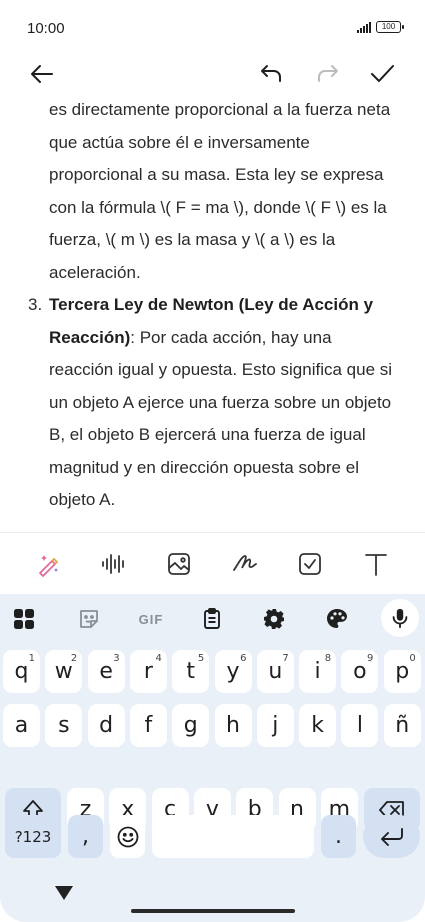 The image size is (425, 922). What do you see at coordinates (64, 725) in the screenshot?
I see `key-s: s` at bounding box center [64, 725].